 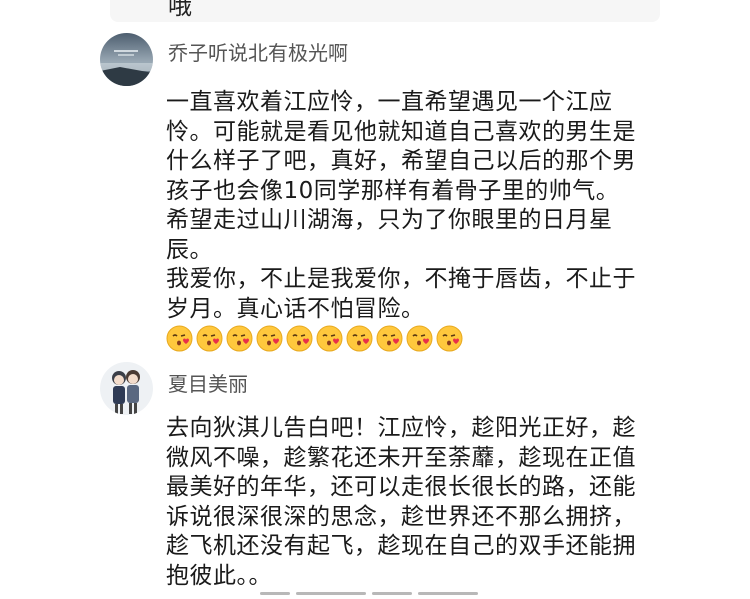 What do you see at coordinates (126, 388) in the screenshot?
I see `anime-couple-avatar-icon` at bounding box center [126, 388].